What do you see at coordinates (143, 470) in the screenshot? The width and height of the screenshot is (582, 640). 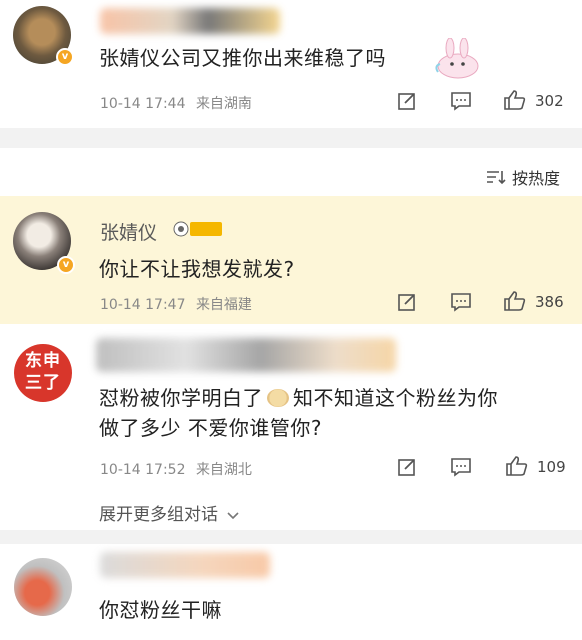 I see `timestamp: 10-14 17:52` at bounding box center [143, 470].